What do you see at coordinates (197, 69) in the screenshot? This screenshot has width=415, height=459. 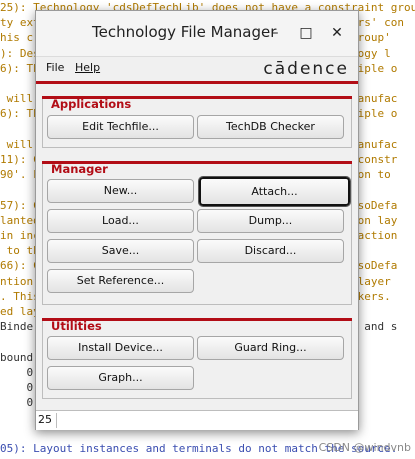 I see `menubar: File Help cādence` at bounding box center [197, 69].